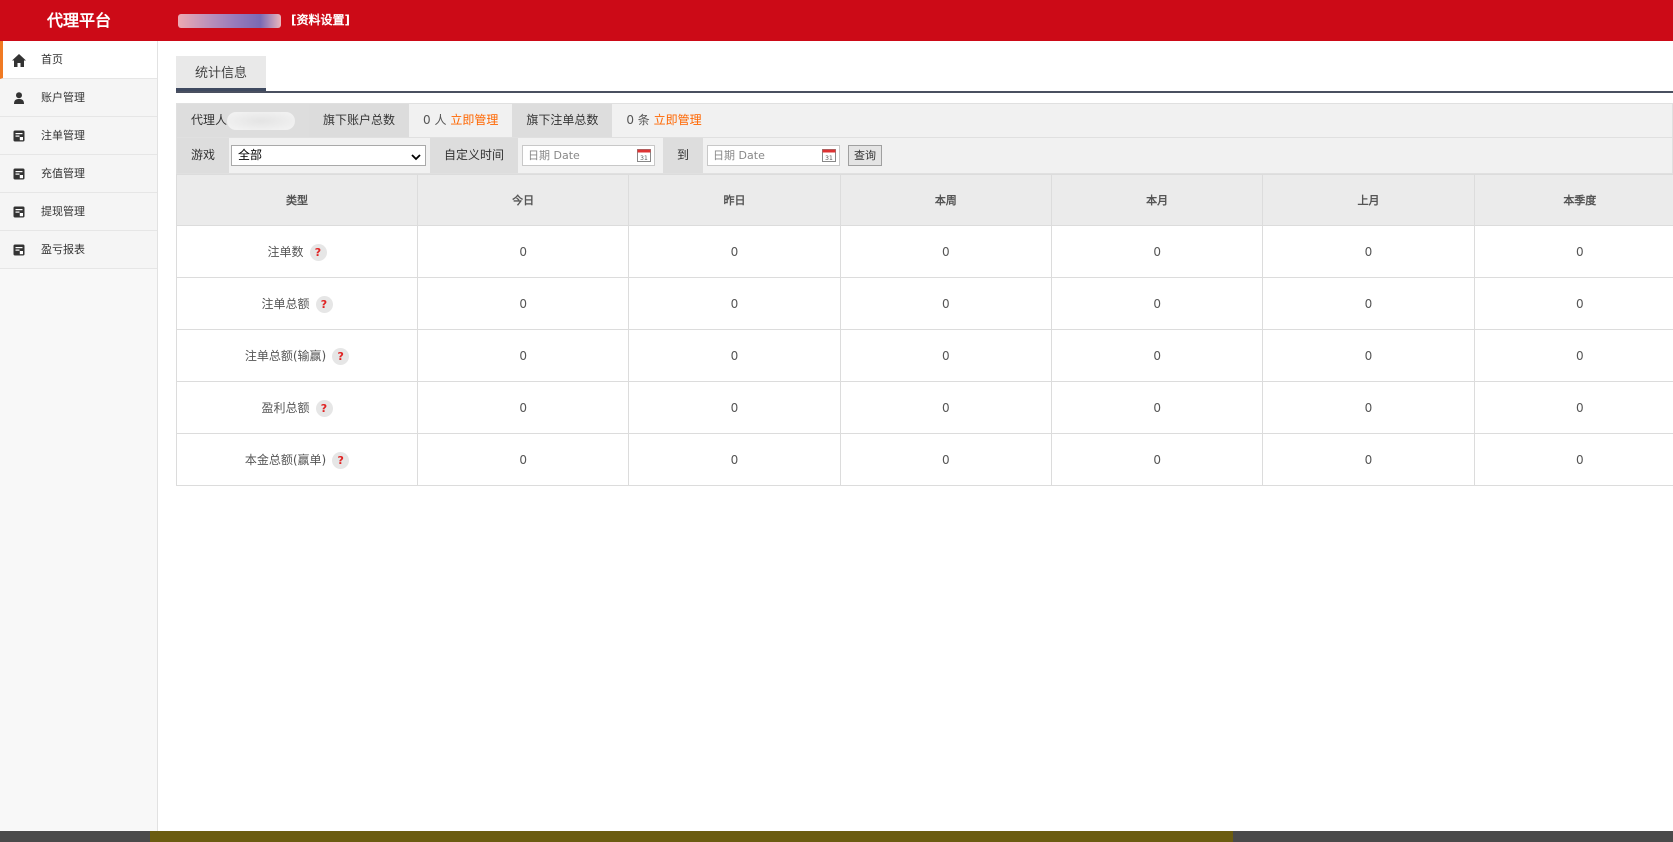 Image resolution: width=1673 pixels, height=842 pixels. Describe the element at coordinates (329, 156) in the screenshot. I see `game-select: 全部` at that location.